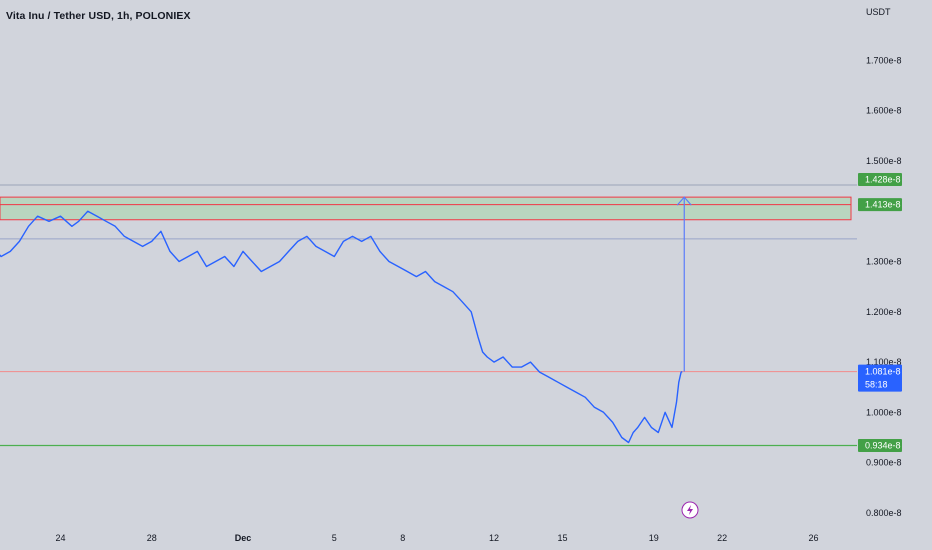 Image resolution: width=932 pixels, height=550 pixels. Describe the element at coordinates (884, 312) in the screenshot. I see `y-tick-label: 1.200e-8` at that location.